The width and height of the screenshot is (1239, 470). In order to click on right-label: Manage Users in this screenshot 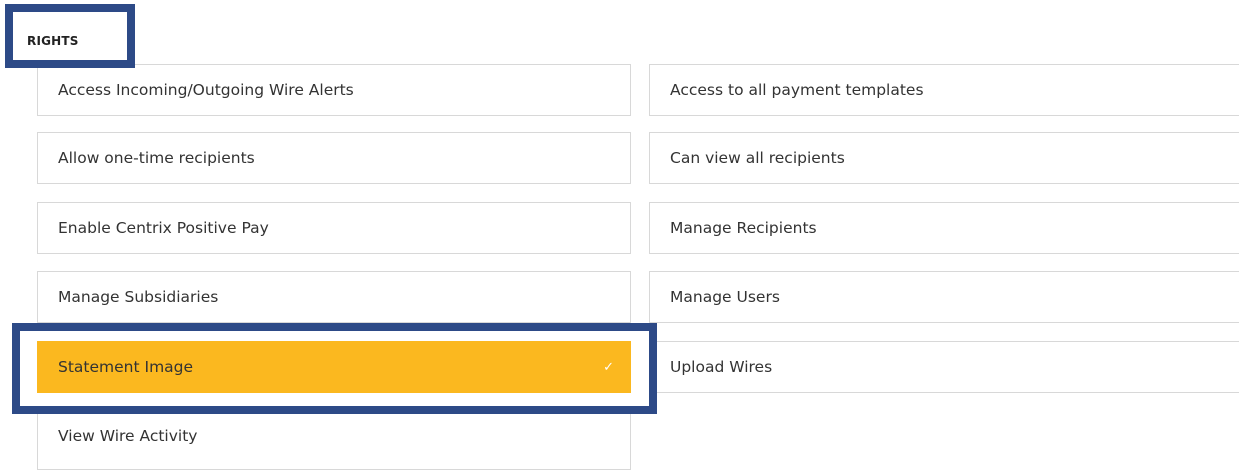, I will do `click(725, 297)`.